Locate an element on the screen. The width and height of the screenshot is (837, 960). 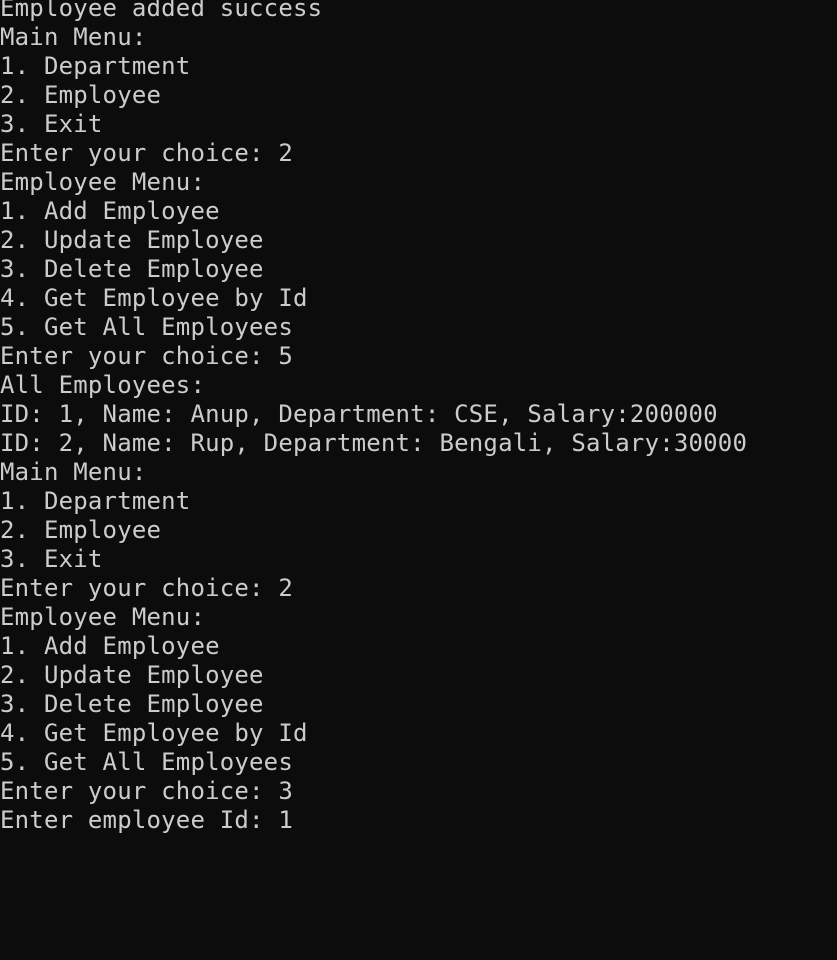
terminal-line: Enter employee Id: 1 is located at coordinates (146, 820).